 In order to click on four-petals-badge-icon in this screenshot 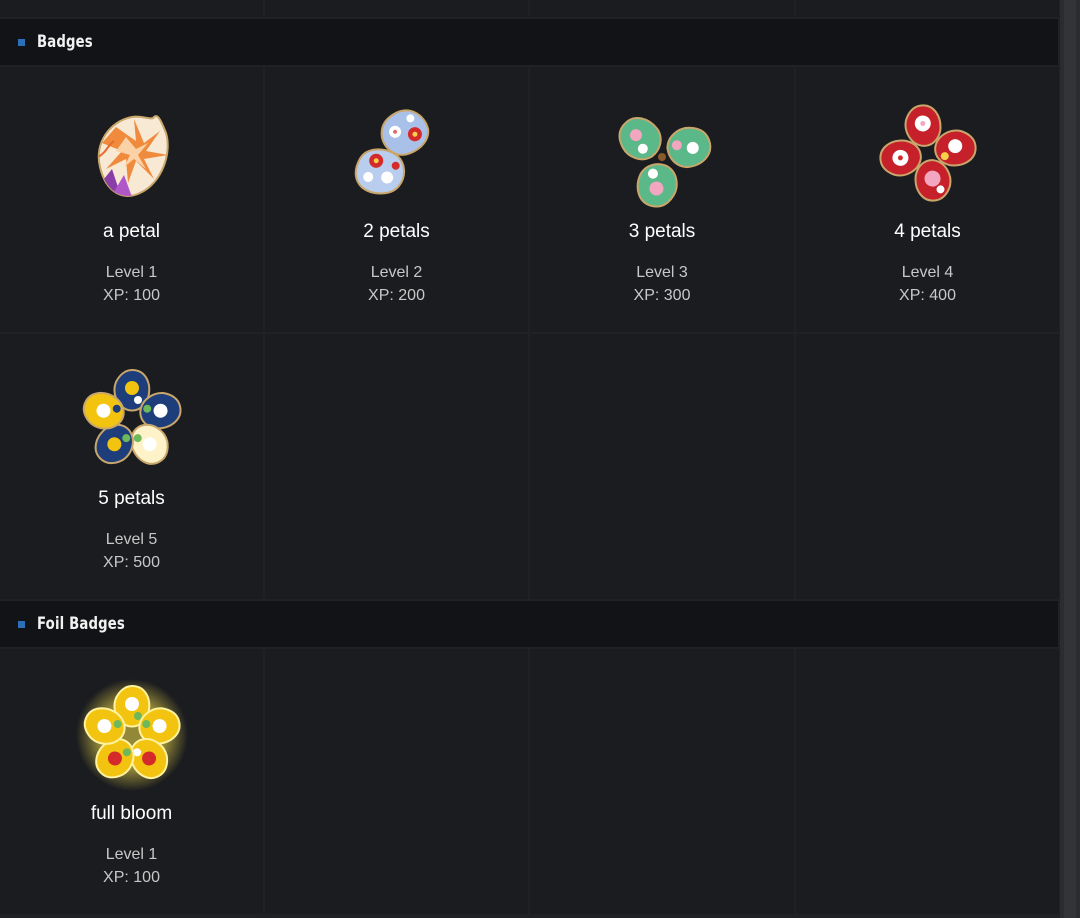, I will do `click(927, 153)`.